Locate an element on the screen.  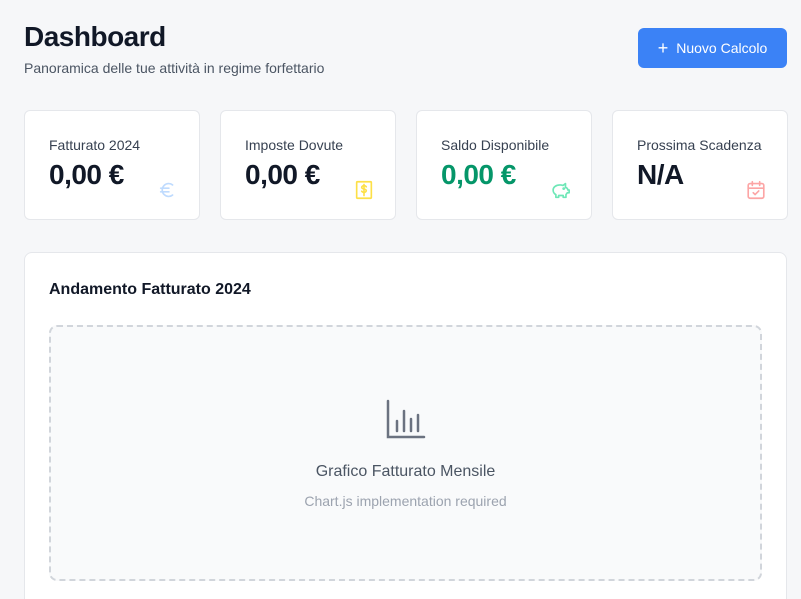
stat-label: Saldo Disponibile is located at coordinates (495, 145).